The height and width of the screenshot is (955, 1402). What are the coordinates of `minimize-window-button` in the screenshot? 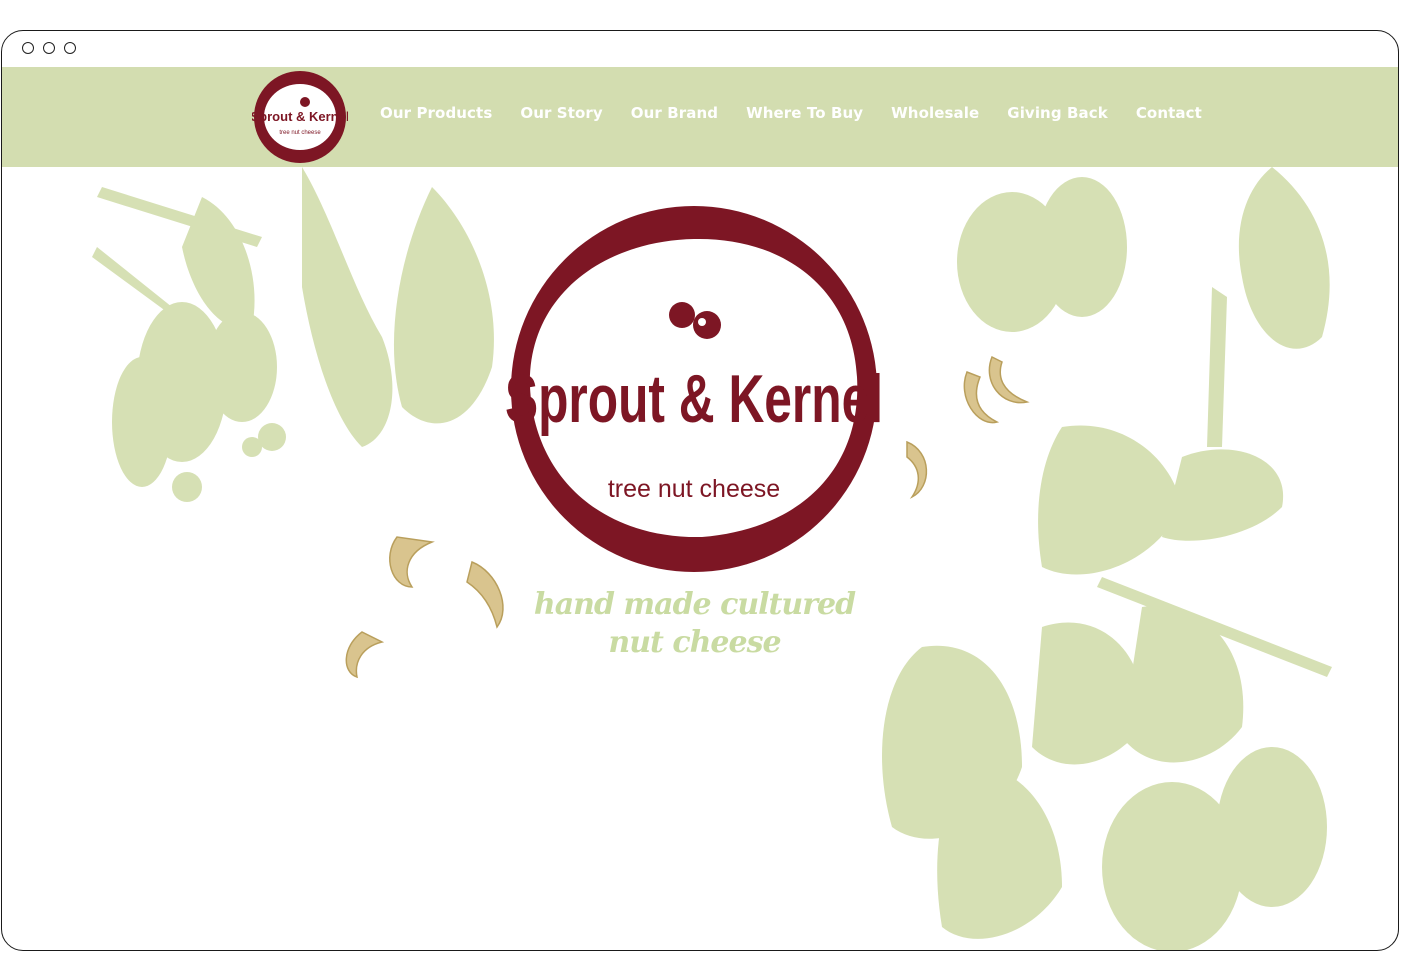 It's located at (49, 48).